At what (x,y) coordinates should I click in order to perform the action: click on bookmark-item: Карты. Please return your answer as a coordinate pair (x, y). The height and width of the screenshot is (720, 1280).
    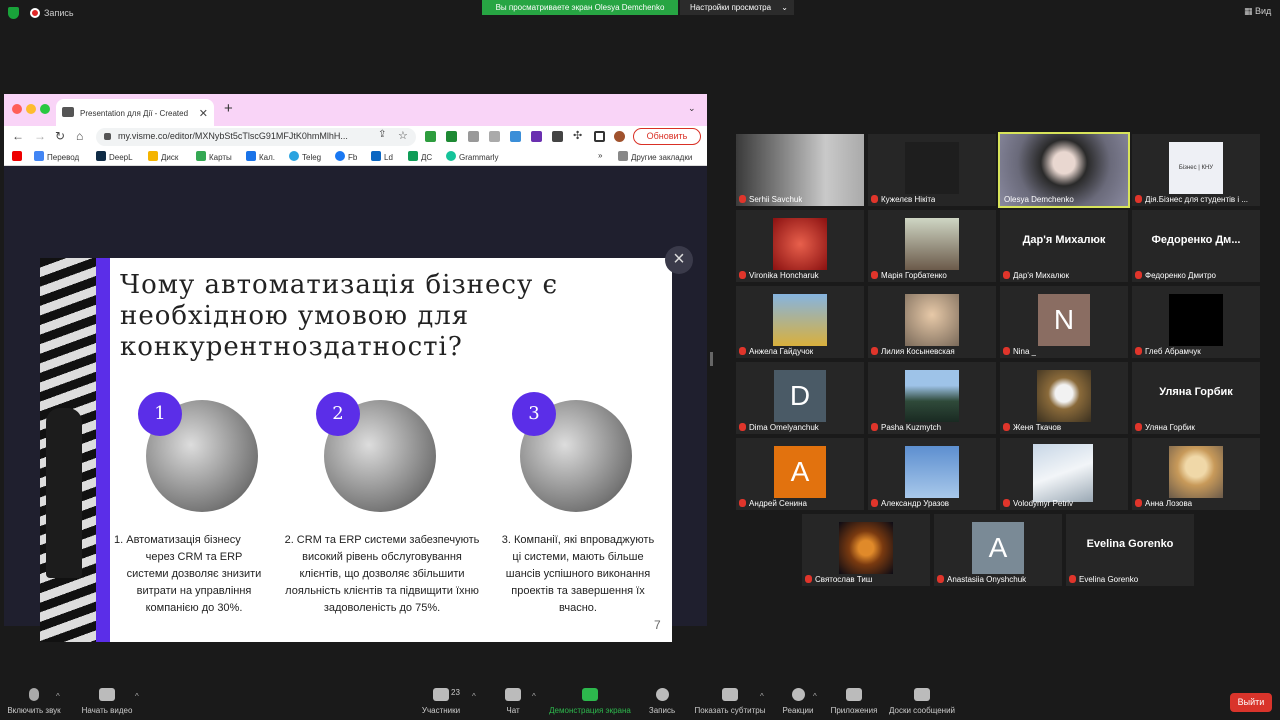
    Looking at the image, I should click on (214, 156).